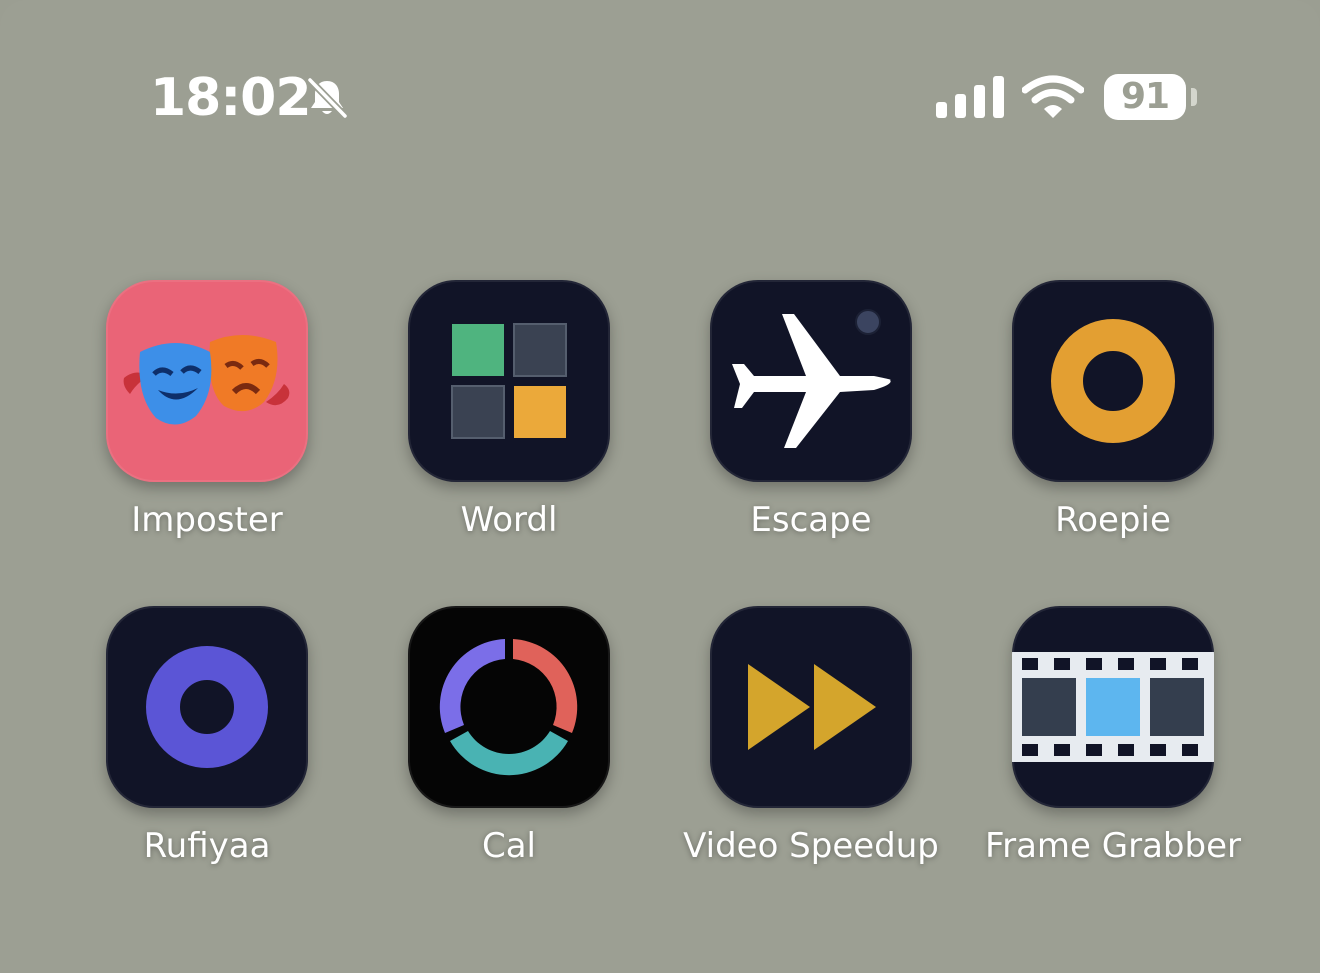  Describe the element at coordinates (207, 381) in the screenshot. I see `theater-masks-icon` at that location.